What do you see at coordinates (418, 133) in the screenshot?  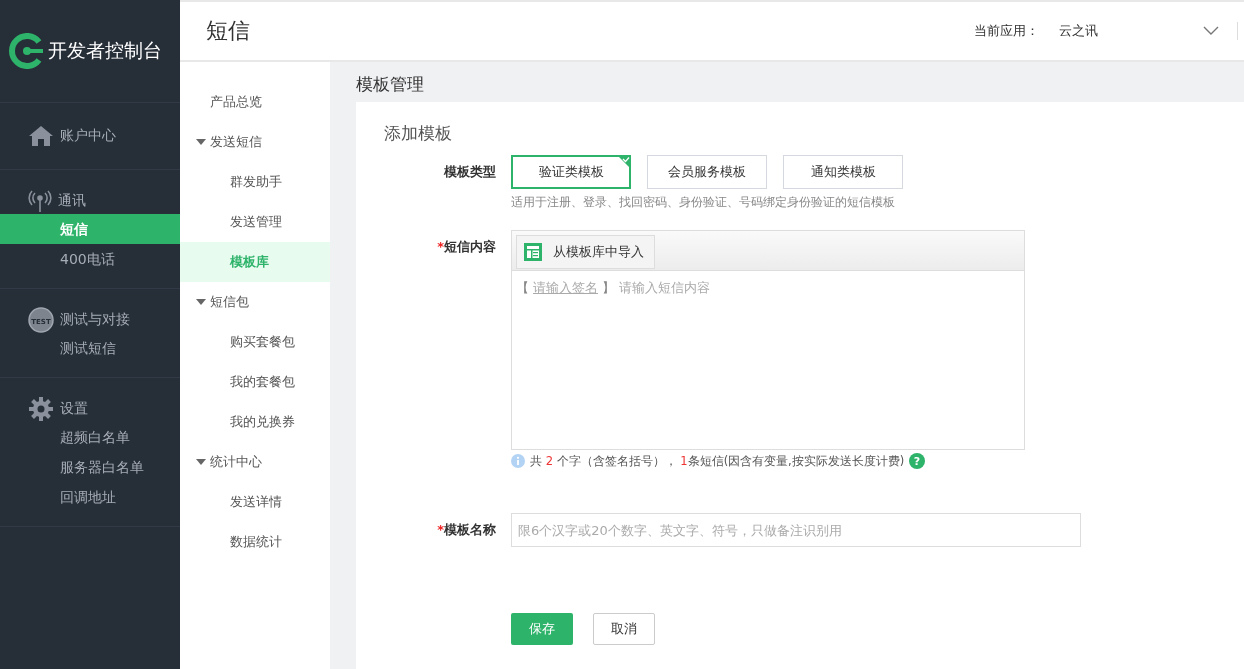 I see `form-title: 添加模板` at bounding box center [418, 133].